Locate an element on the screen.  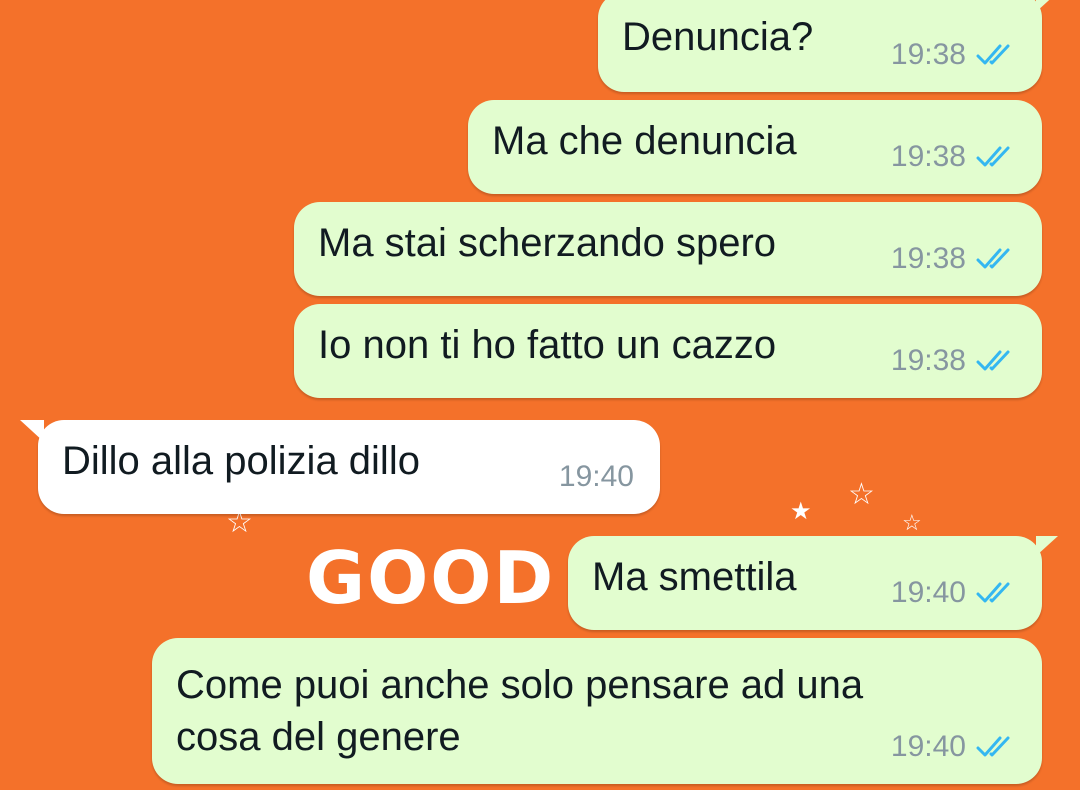
message-text: Ma stai scherzando spero is located at coordinates (547, 243).